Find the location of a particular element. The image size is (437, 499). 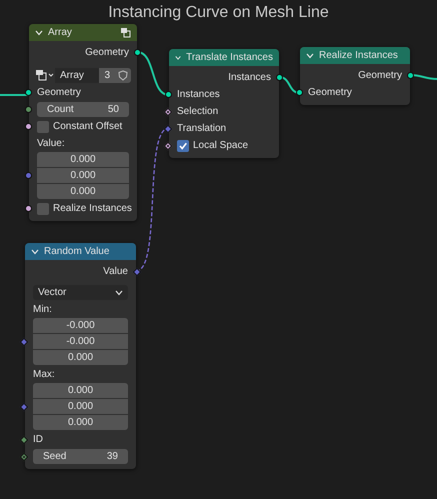

datablock-field: Array is located at coordinates (77, 75).